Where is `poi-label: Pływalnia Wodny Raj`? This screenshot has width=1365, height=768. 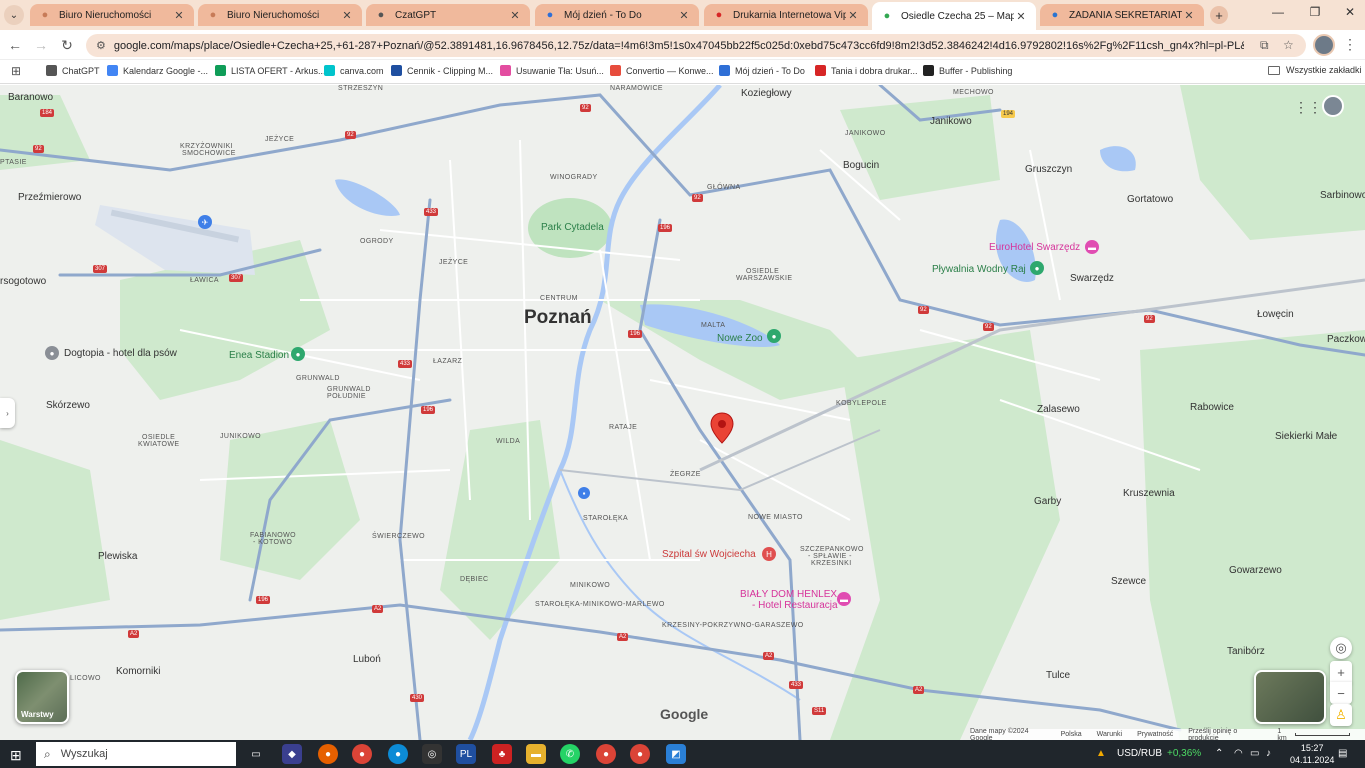
poi-label: Pływalnia Wodny Raj is located at coordinates (979, 269).